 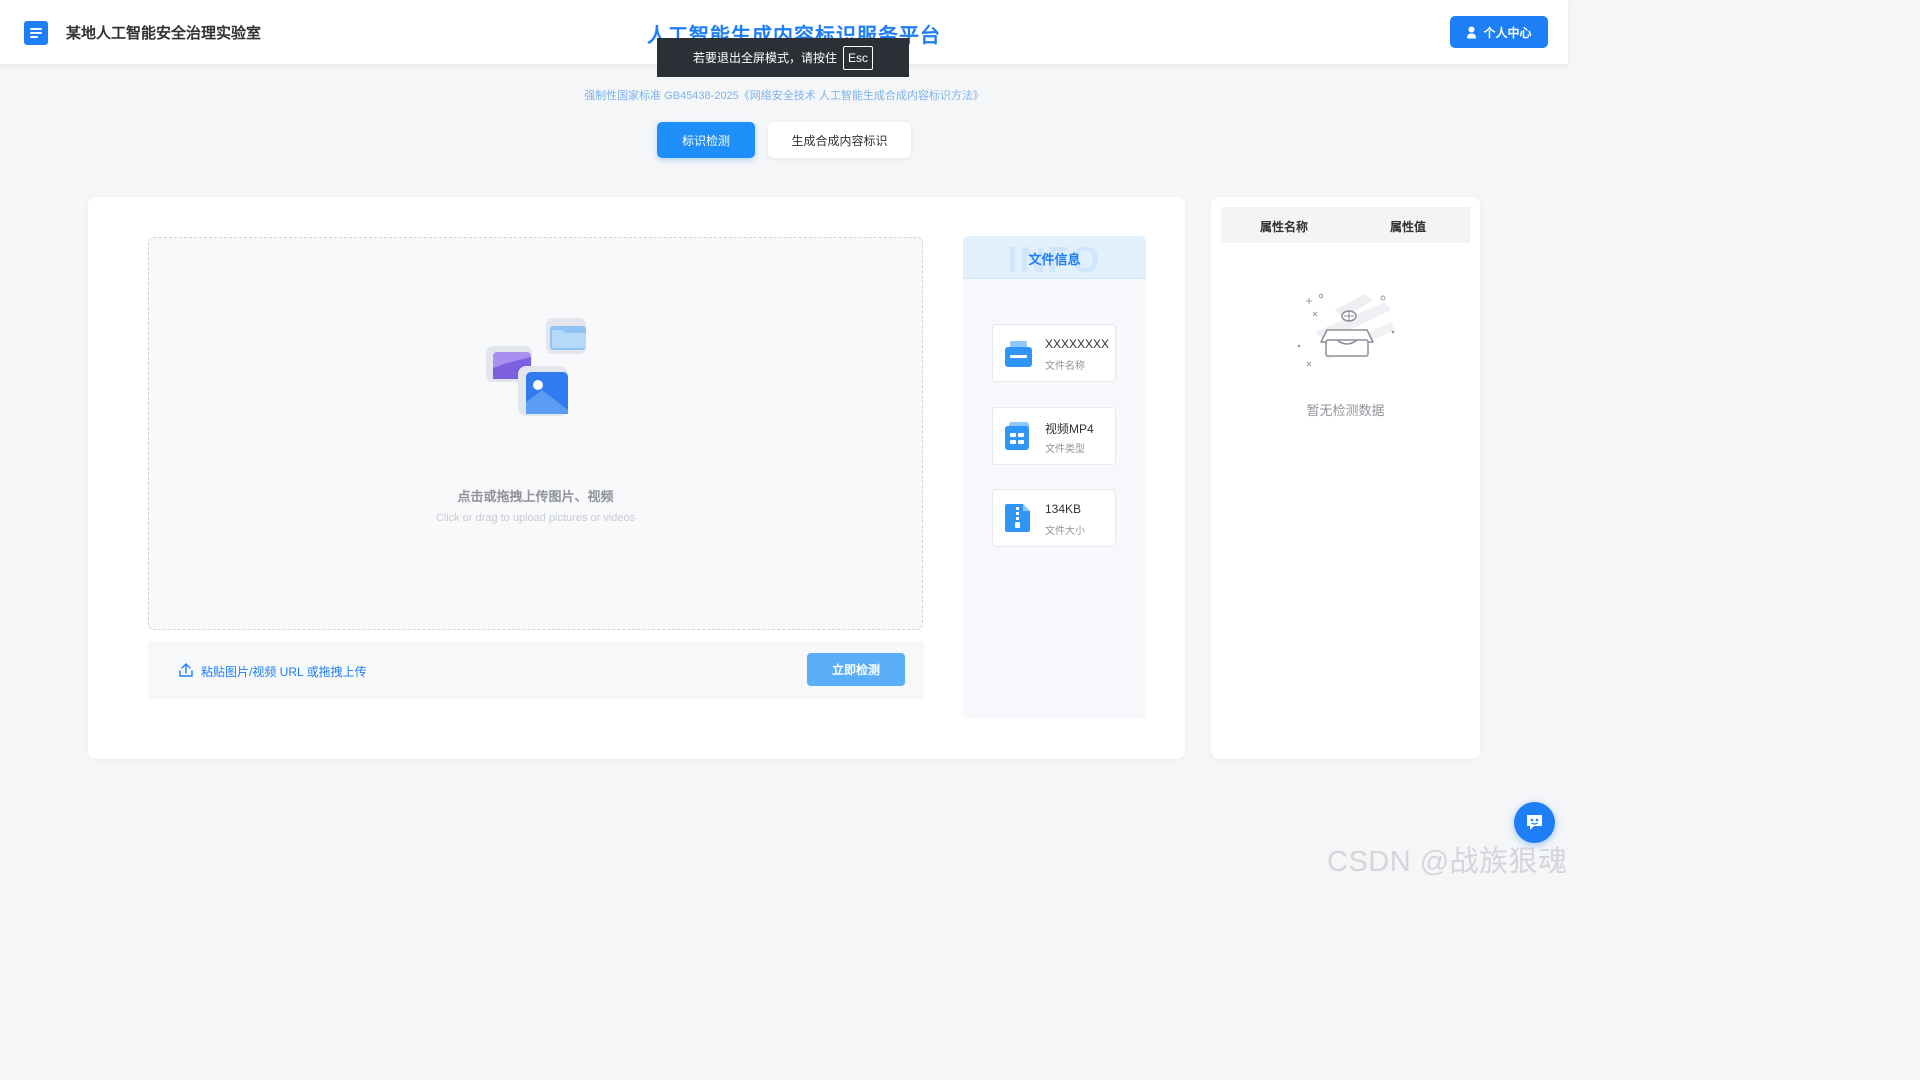 I want to click on tab-mark-detection: 标识检测, so click(x=706, y=140).